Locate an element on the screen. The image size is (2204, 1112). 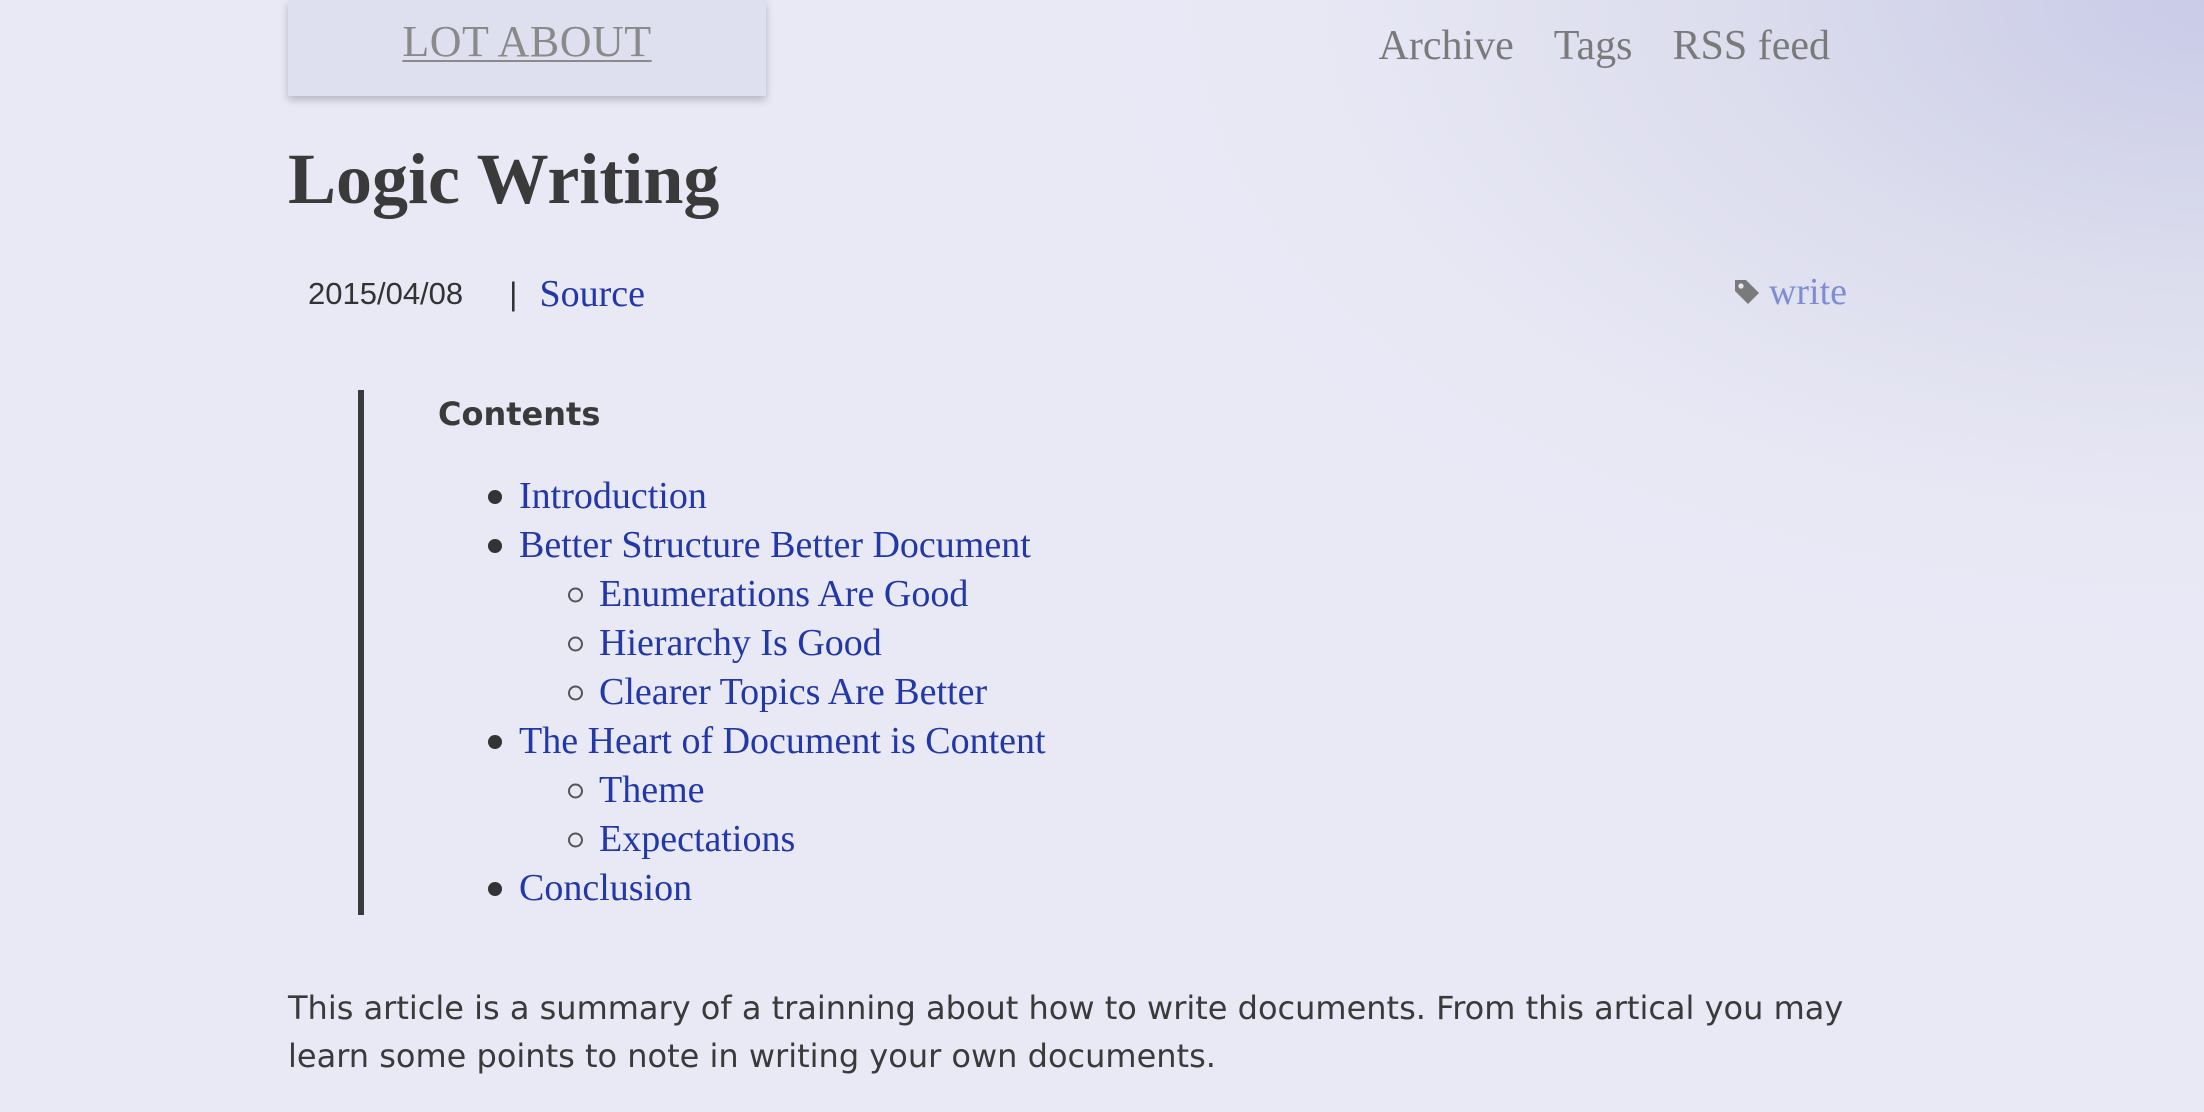
post-meta: 2015/04/08 | Source is located at coordinates (476, 294).